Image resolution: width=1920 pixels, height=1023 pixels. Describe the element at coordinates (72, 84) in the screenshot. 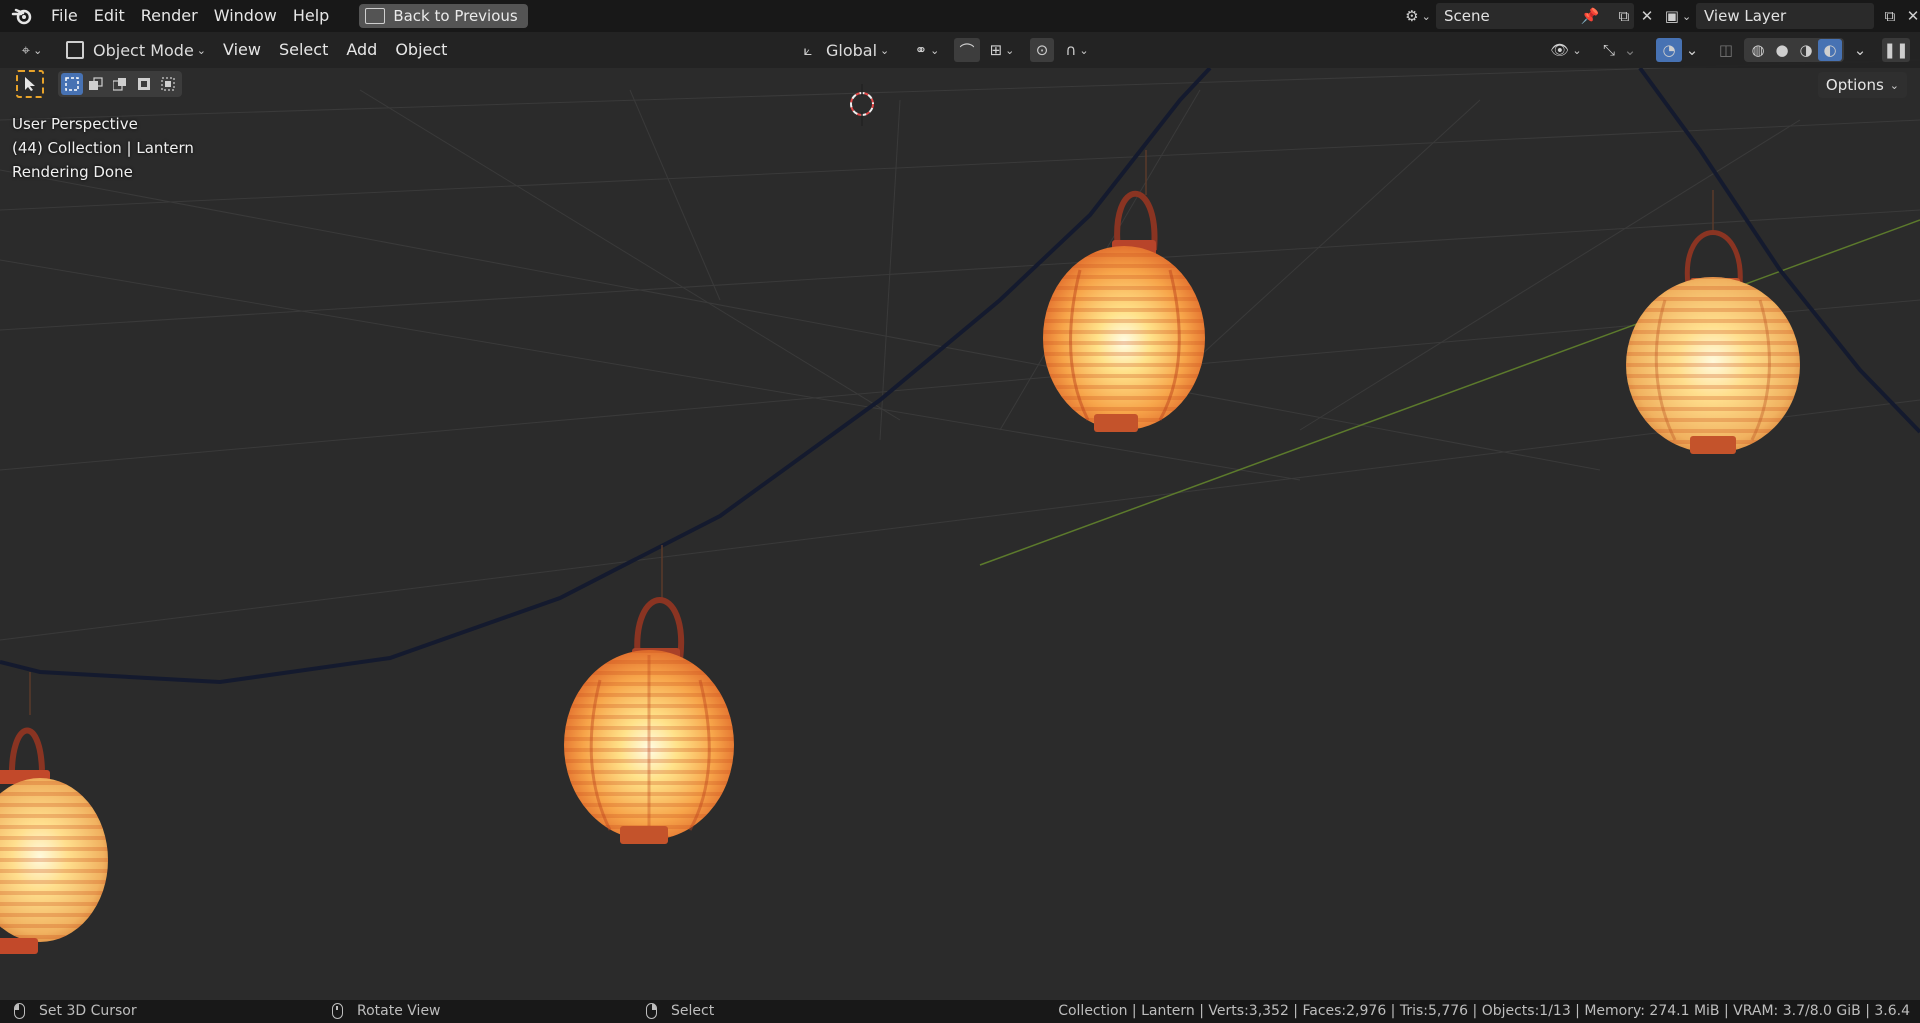

I see `select-new-icon` at that location.